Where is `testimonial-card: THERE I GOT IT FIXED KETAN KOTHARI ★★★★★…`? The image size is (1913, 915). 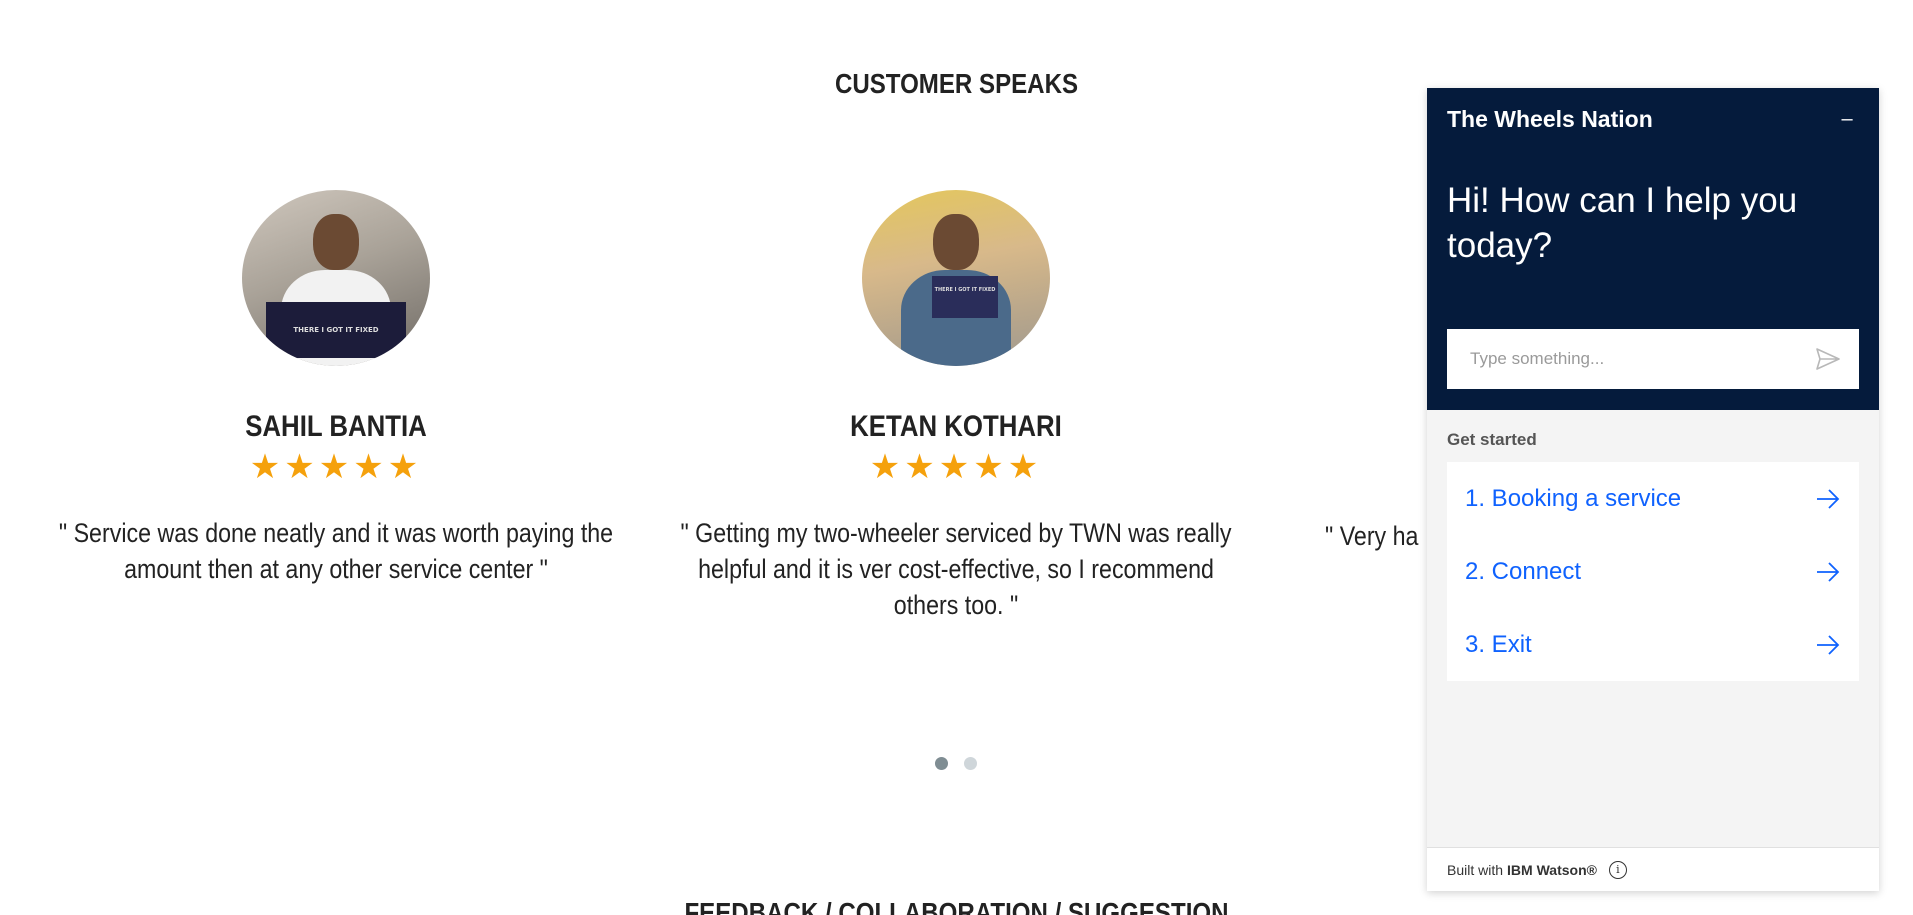
testimonial-card: THERE I GOT IT FIXED KETAN KOTHARI ★★★★★… is located at coordinates (956, 406).